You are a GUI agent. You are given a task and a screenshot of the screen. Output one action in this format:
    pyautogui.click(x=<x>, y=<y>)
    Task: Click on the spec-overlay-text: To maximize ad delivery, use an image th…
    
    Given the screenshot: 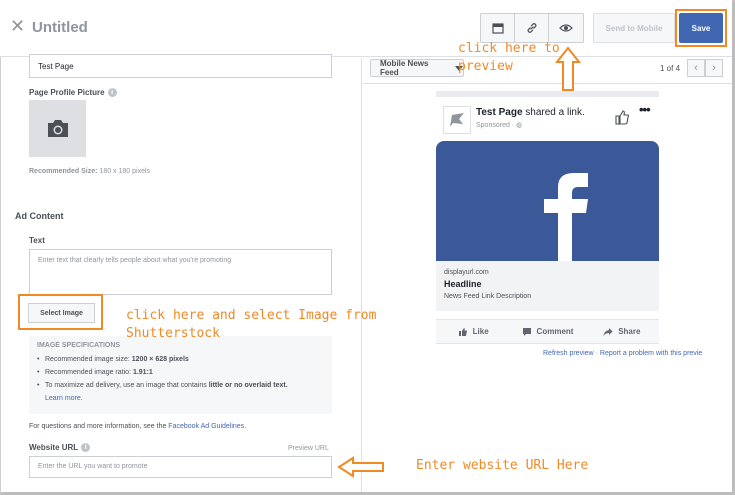 What is the action you would take?
    pyautogui.click(x=180, y=392)
    